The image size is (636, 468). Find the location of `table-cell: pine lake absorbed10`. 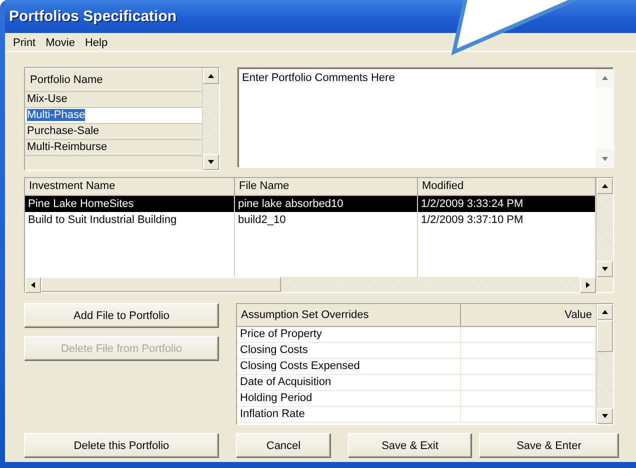

table-cell: pine lake absorbed10 is located at coordinates (326, 204).